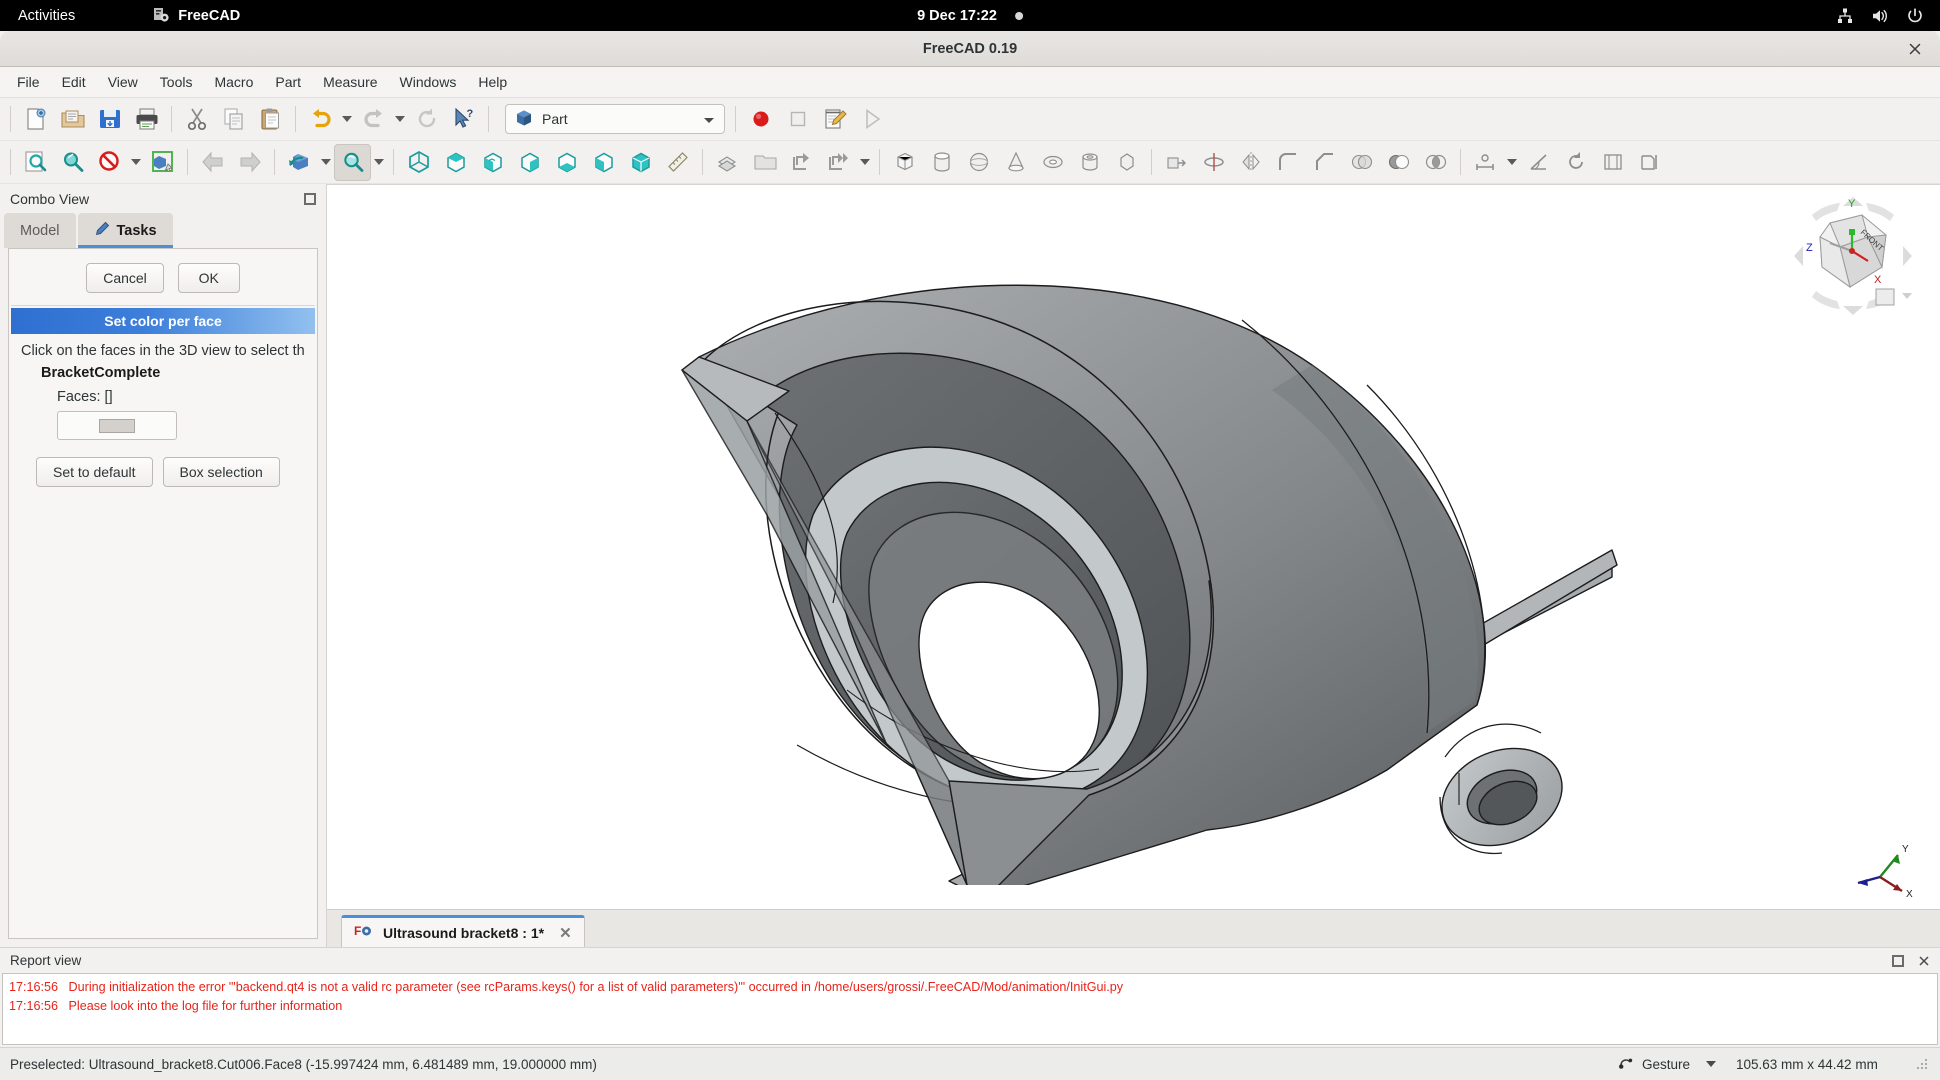 The width and height of the screenshot is (1940, 1080). What do you see at coordinates (40, 230) in the screenshot?
I see `tab-model: Model` at bounding box center [40, 230].